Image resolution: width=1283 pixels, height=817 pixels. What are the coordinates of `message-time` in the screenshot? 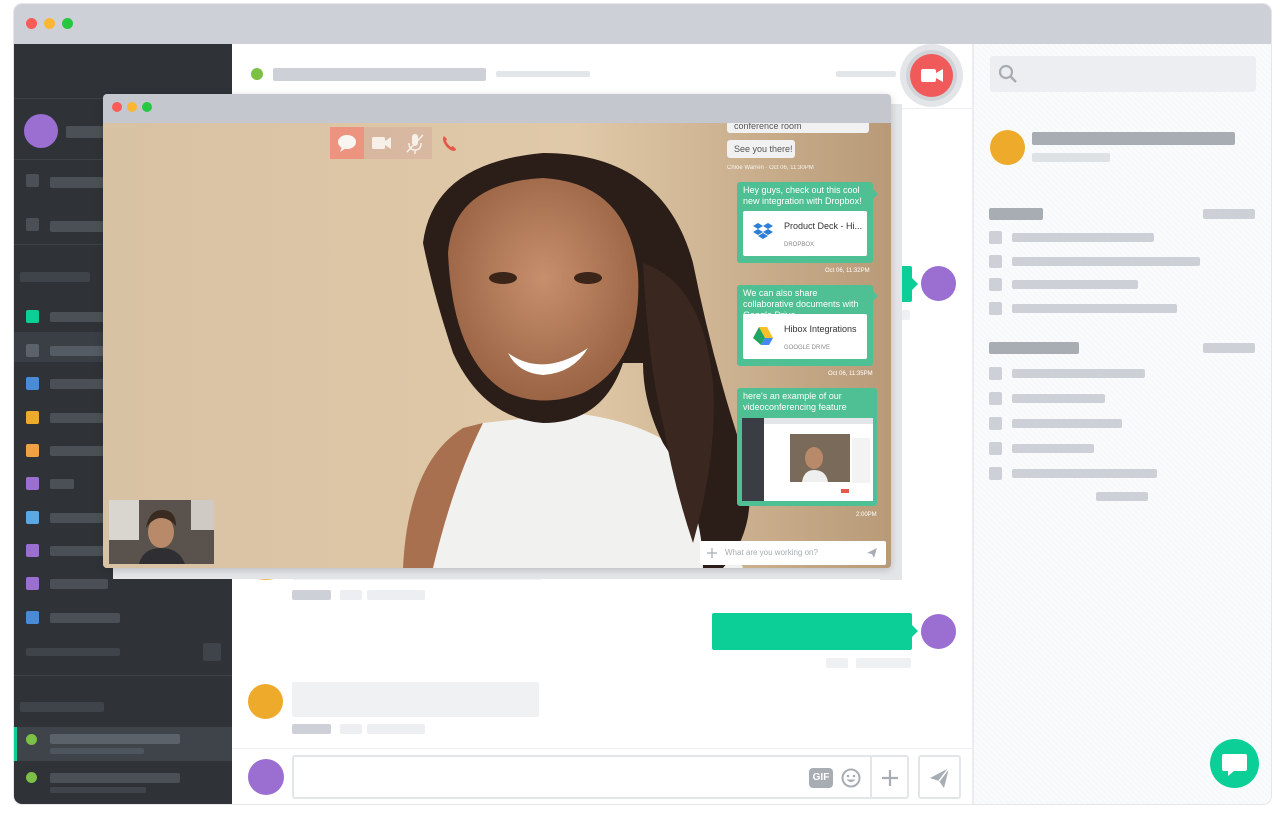 It's located at (351, 729).